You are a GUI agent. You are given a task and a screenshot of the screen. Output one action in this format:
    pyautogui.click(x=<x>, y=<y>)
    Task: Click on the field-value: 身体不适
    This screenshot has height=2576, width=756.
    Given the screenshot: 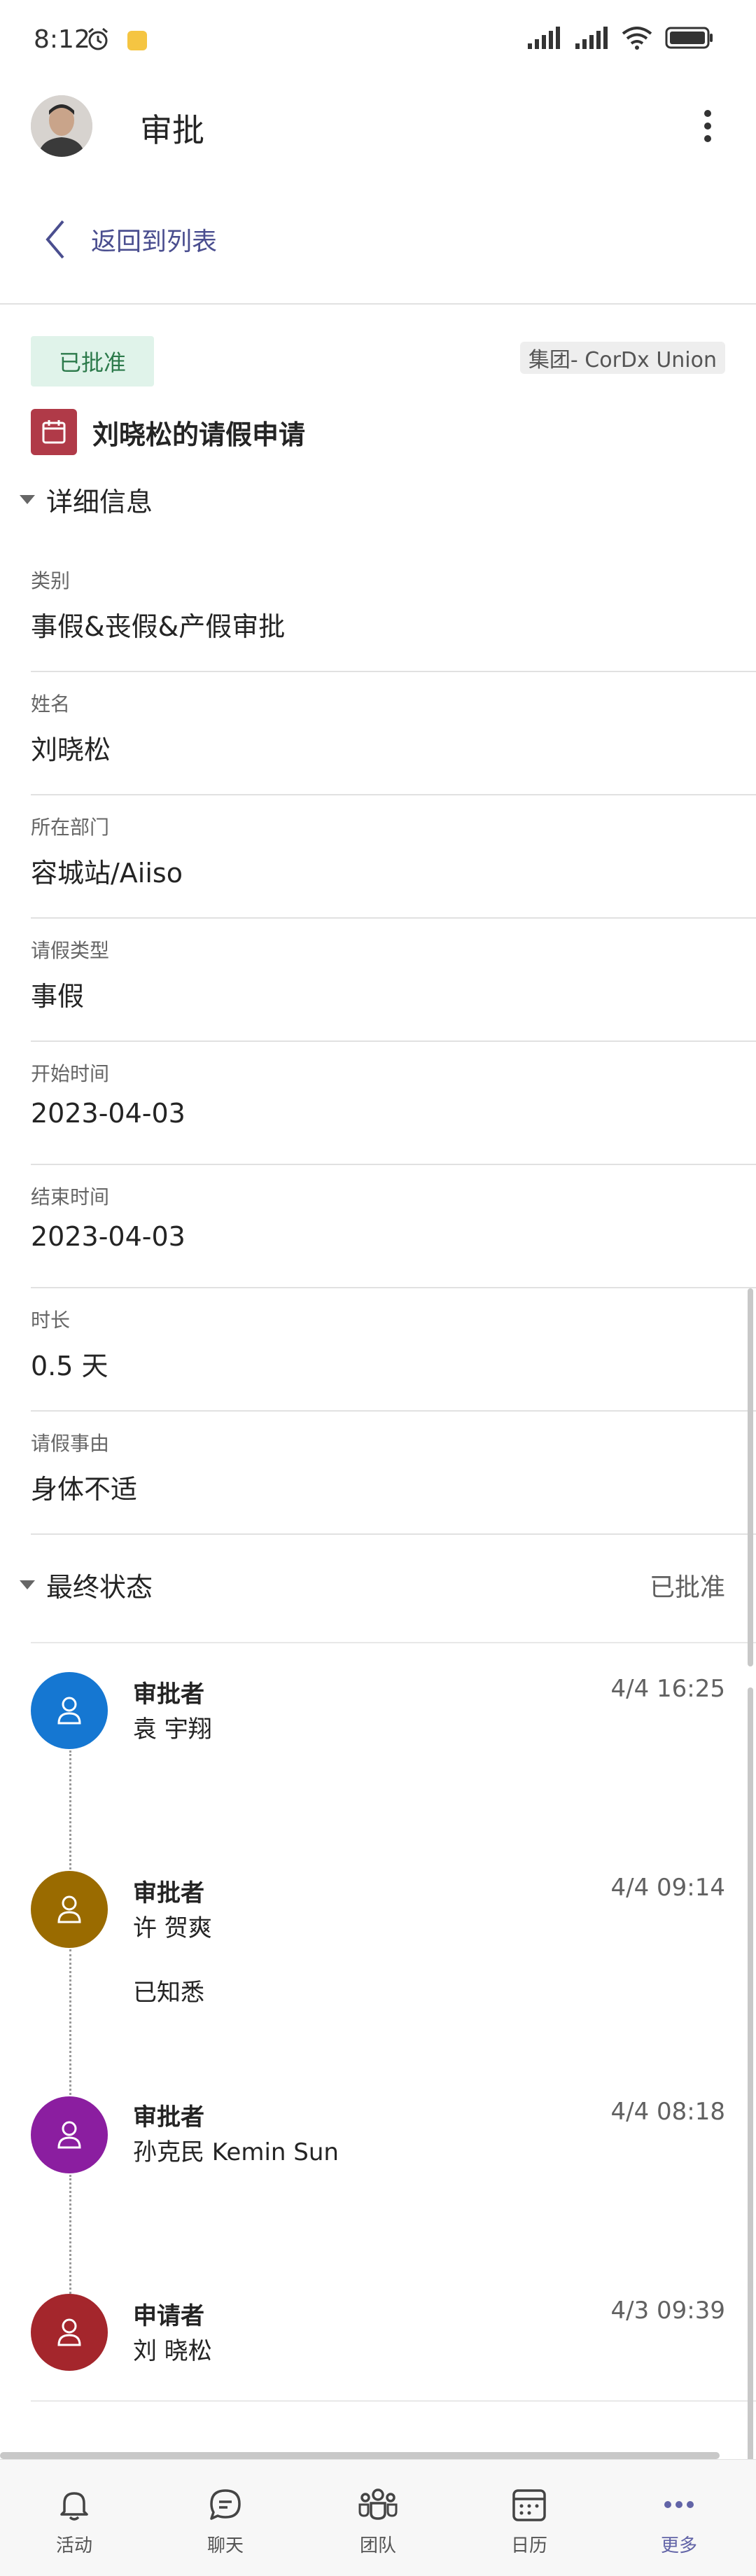 What is the action you would take?
    pyautogui.click(x=84, y=1489)
    